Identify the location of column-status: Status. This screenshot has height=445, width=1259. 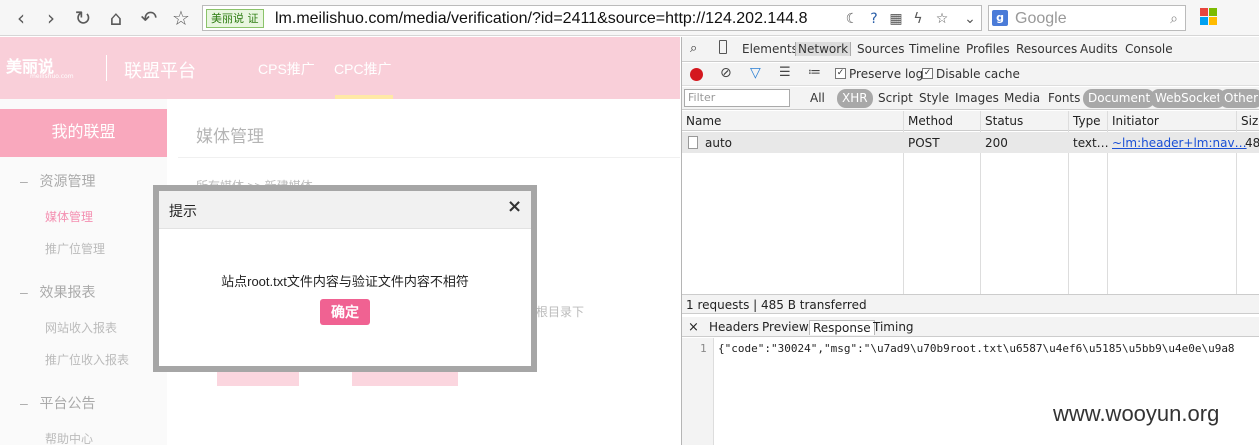
(1004, 121).